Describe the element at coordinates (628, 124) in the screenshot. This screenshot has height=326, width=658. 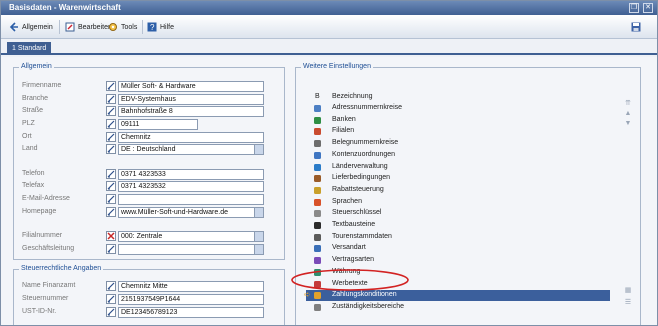
I see `move-down-icon: ▼` at that location.